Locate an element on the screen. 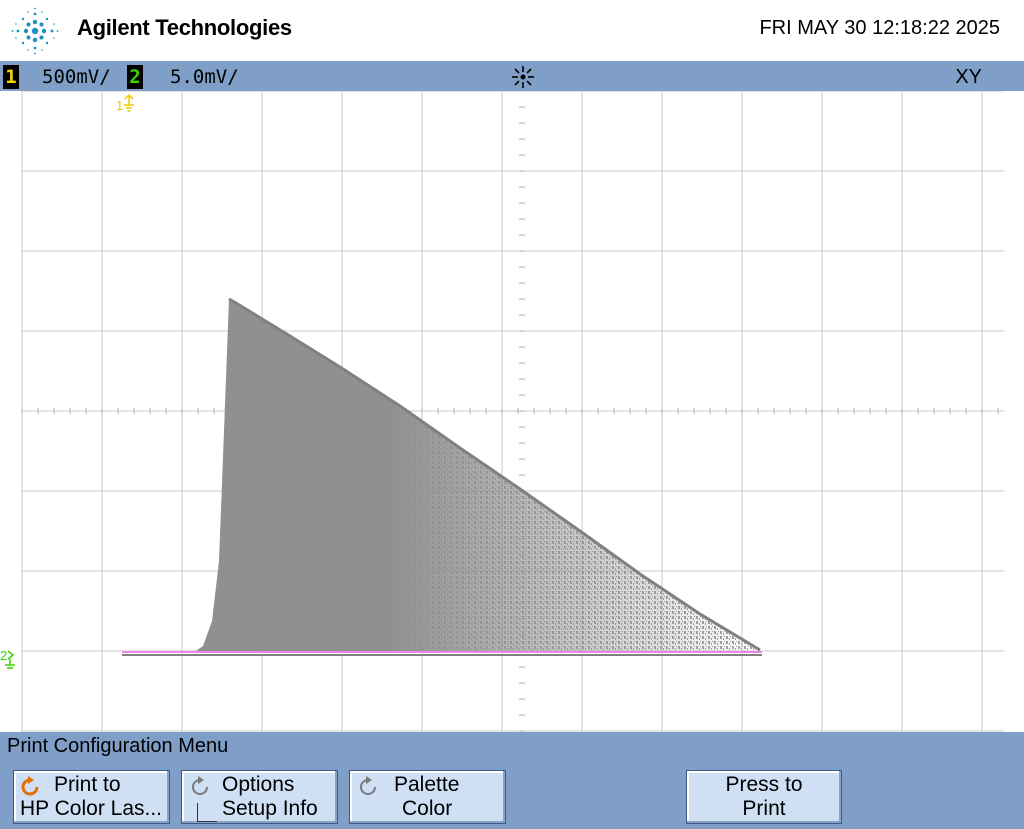  channel-status-bar: 1 500mV/ 2 5.0mV/ XY is located at coordinates (512, 76).